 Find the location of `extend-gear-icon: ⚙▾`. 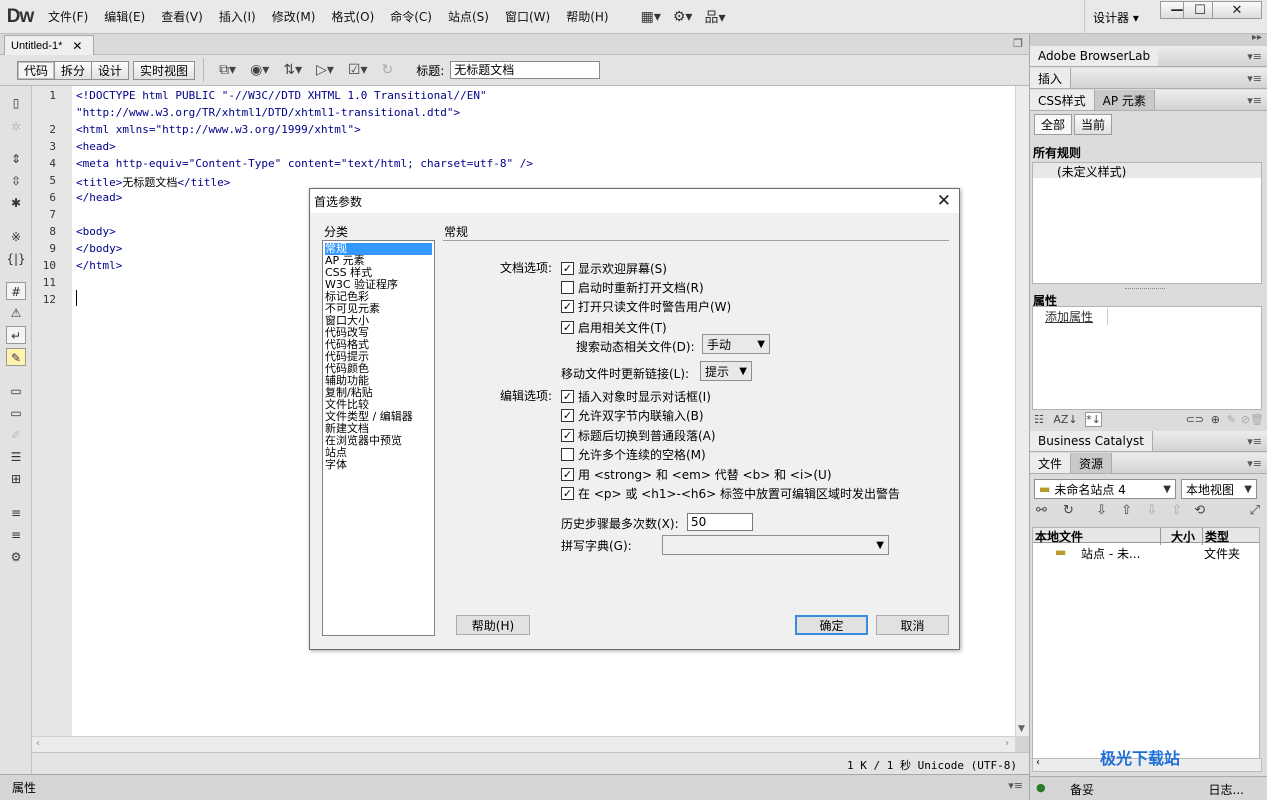

extend-gear-icon: ⚙▾ is located at coordinates (683, 17).